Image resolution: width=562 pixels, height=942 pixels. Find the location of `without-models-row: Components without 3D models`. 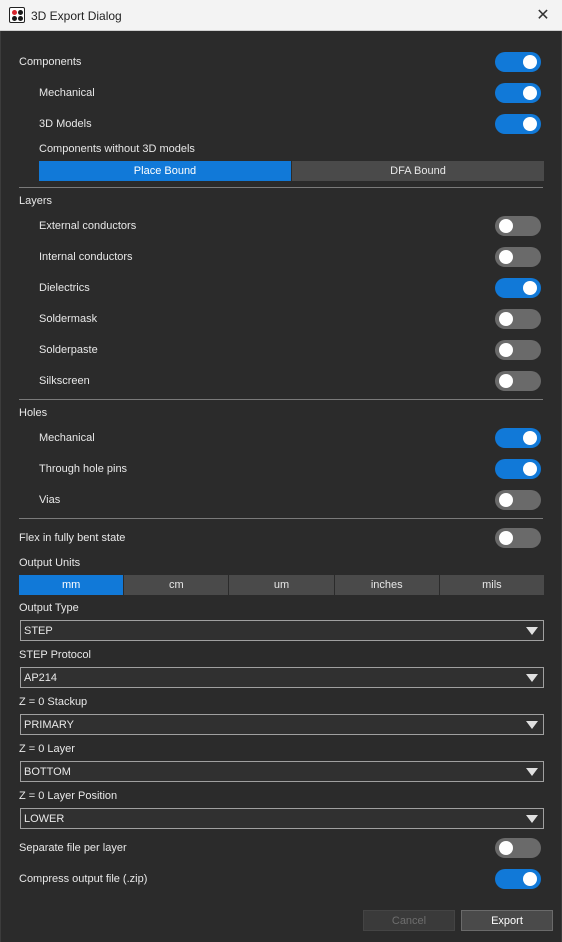

without-models-row: Components without 3D models is located at coordinates (117, 149).